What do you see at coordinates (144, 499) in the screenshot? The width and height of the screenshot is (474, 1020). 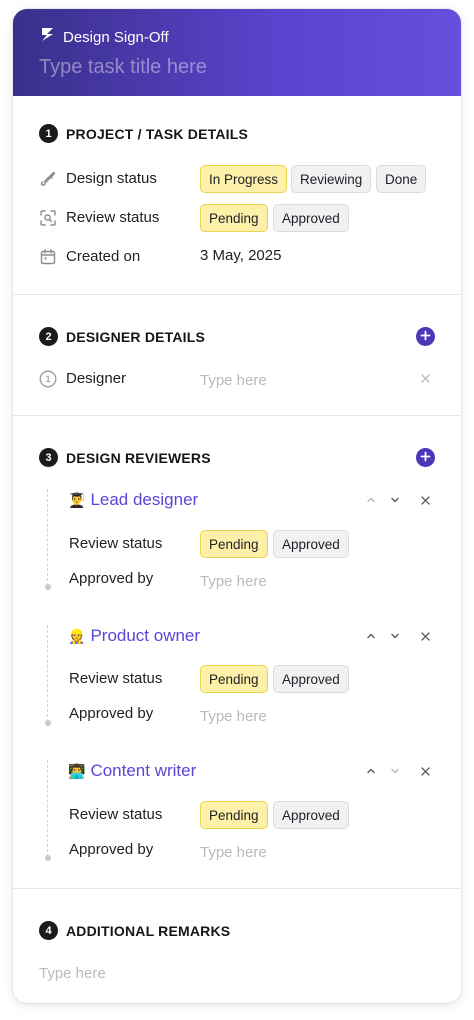 I see `reviewer-name-text: Lead designer` at bounding box center [144, 499].